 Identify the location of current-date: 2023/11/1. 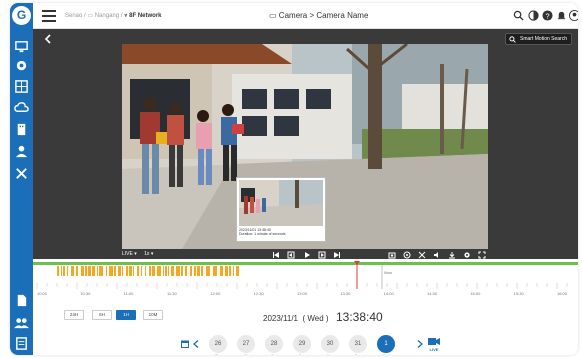
(280, 318).